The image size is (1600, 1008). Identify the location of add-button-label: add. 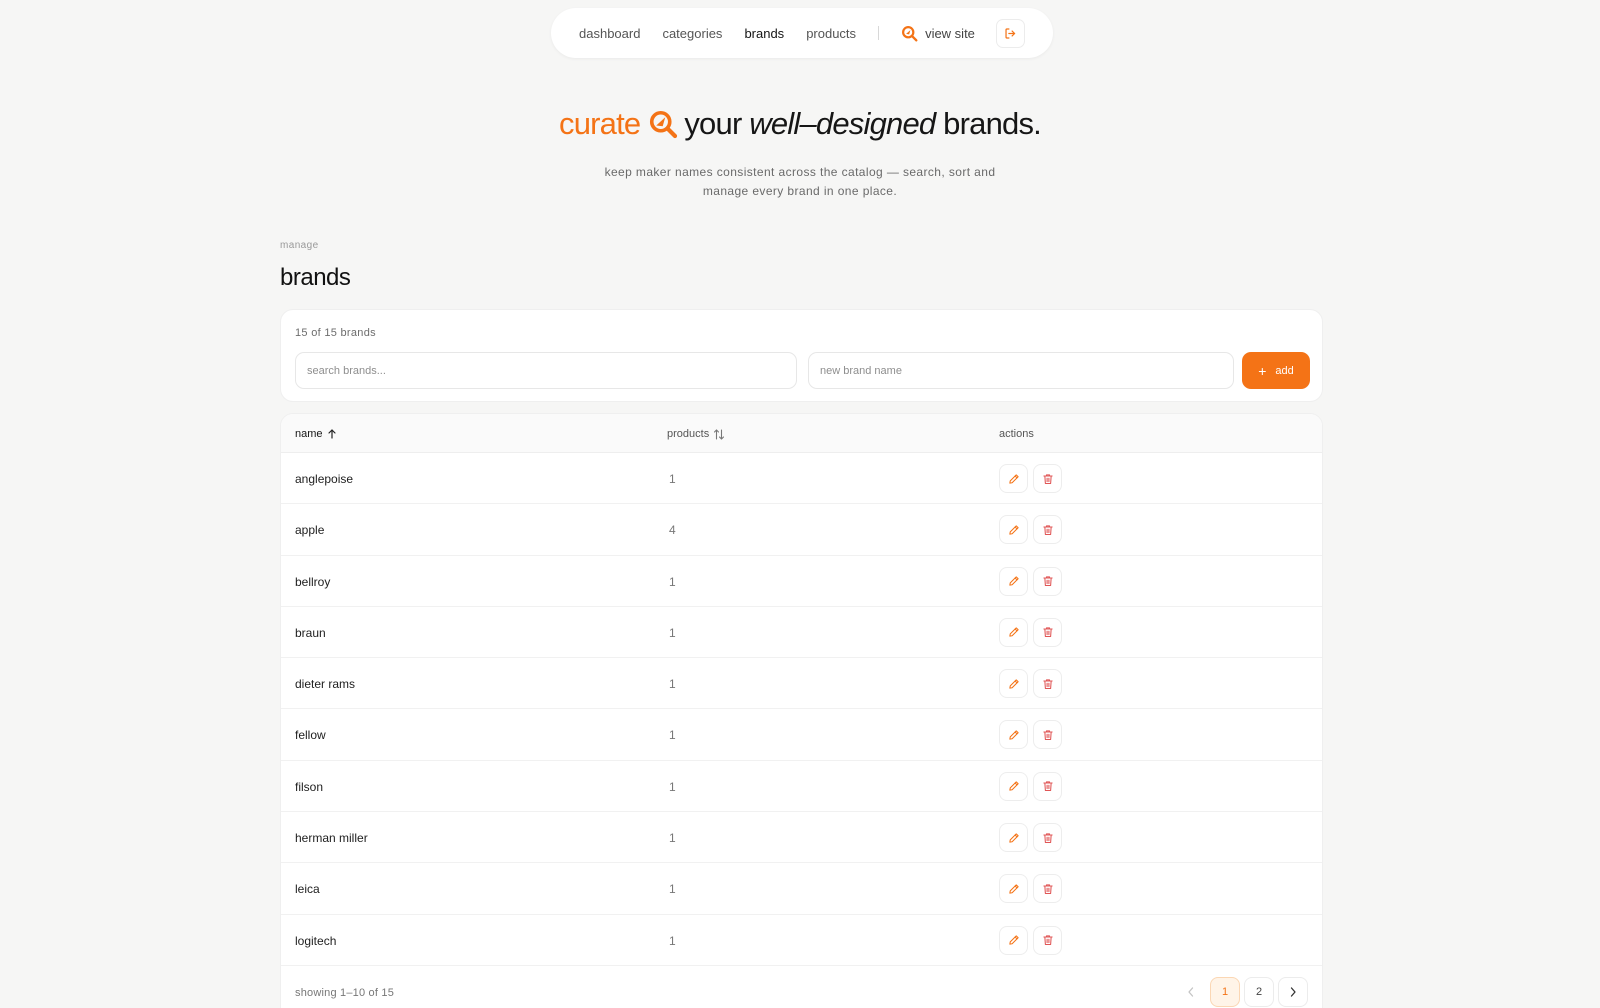
(1284, 370).